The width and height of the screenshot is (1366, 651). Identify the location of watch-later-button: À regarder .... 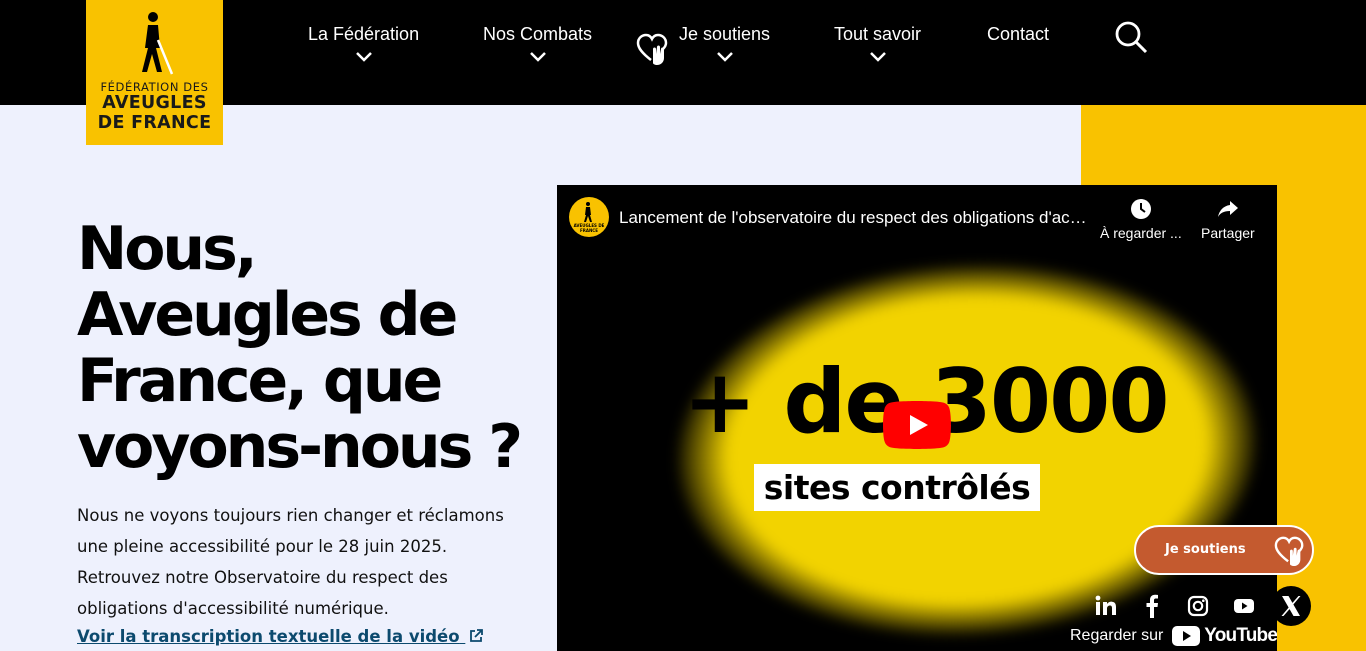
(1141, 219).